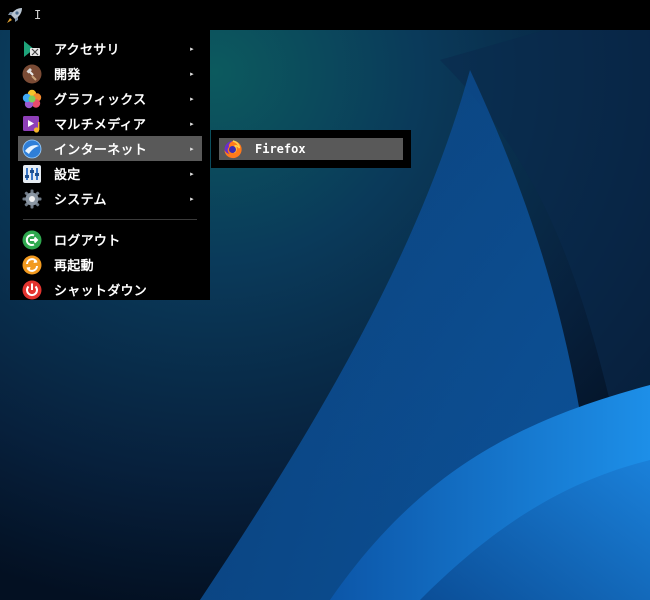 The height and width of the screenshot is (600, 650). I want to click on internet-submenu: Firefox, so click(311, 149).